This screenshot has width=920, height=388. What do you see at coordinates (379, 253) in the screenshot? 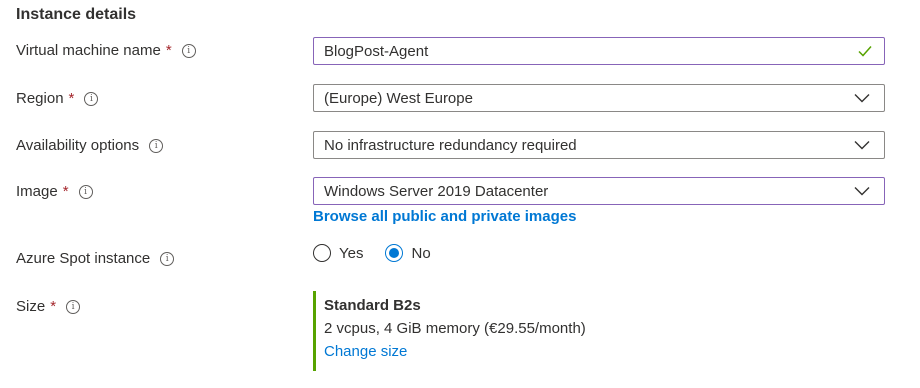
I see `spot-radio-group: Yes No` at bounding box center [379, 253].